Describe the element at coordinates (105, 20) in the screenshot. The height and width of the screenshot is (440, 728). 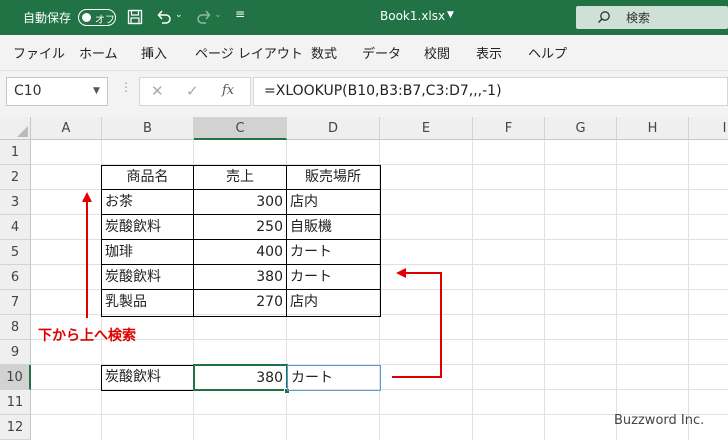
I see `autosave-state: オフ` at that location.